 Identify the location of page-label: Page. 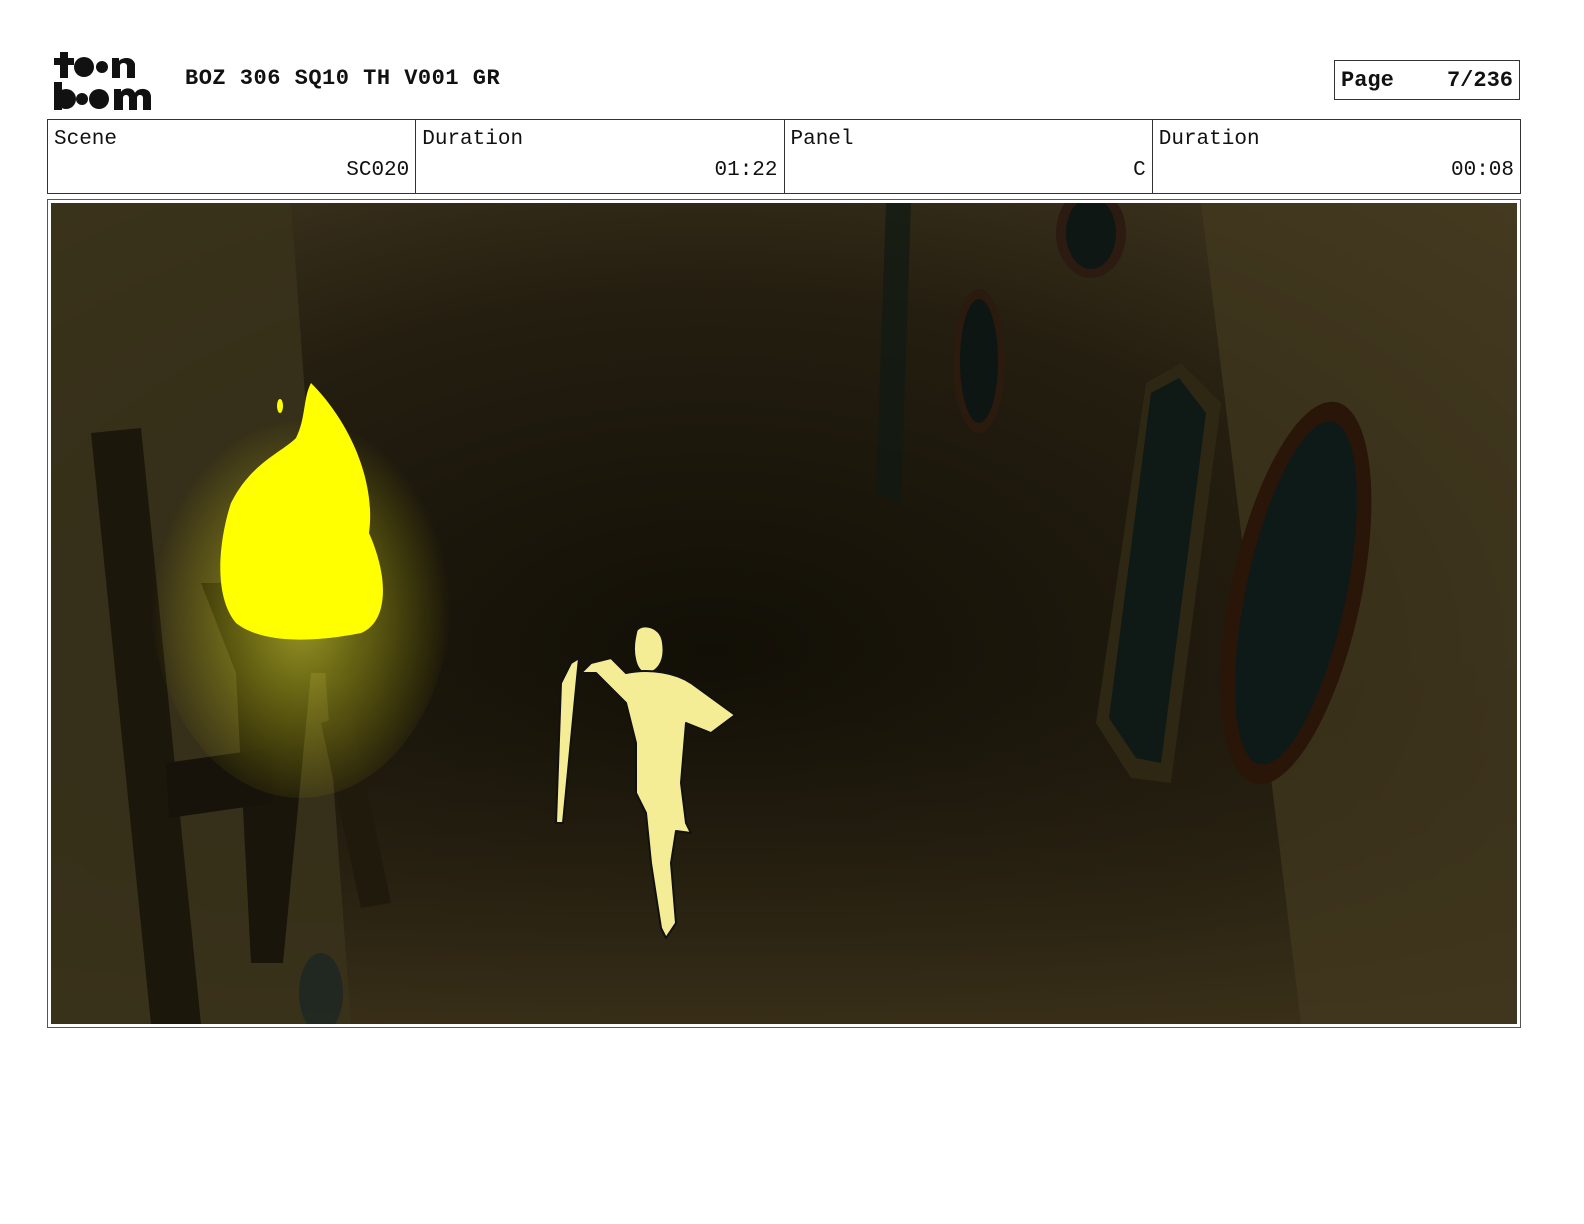
(1367, 80).